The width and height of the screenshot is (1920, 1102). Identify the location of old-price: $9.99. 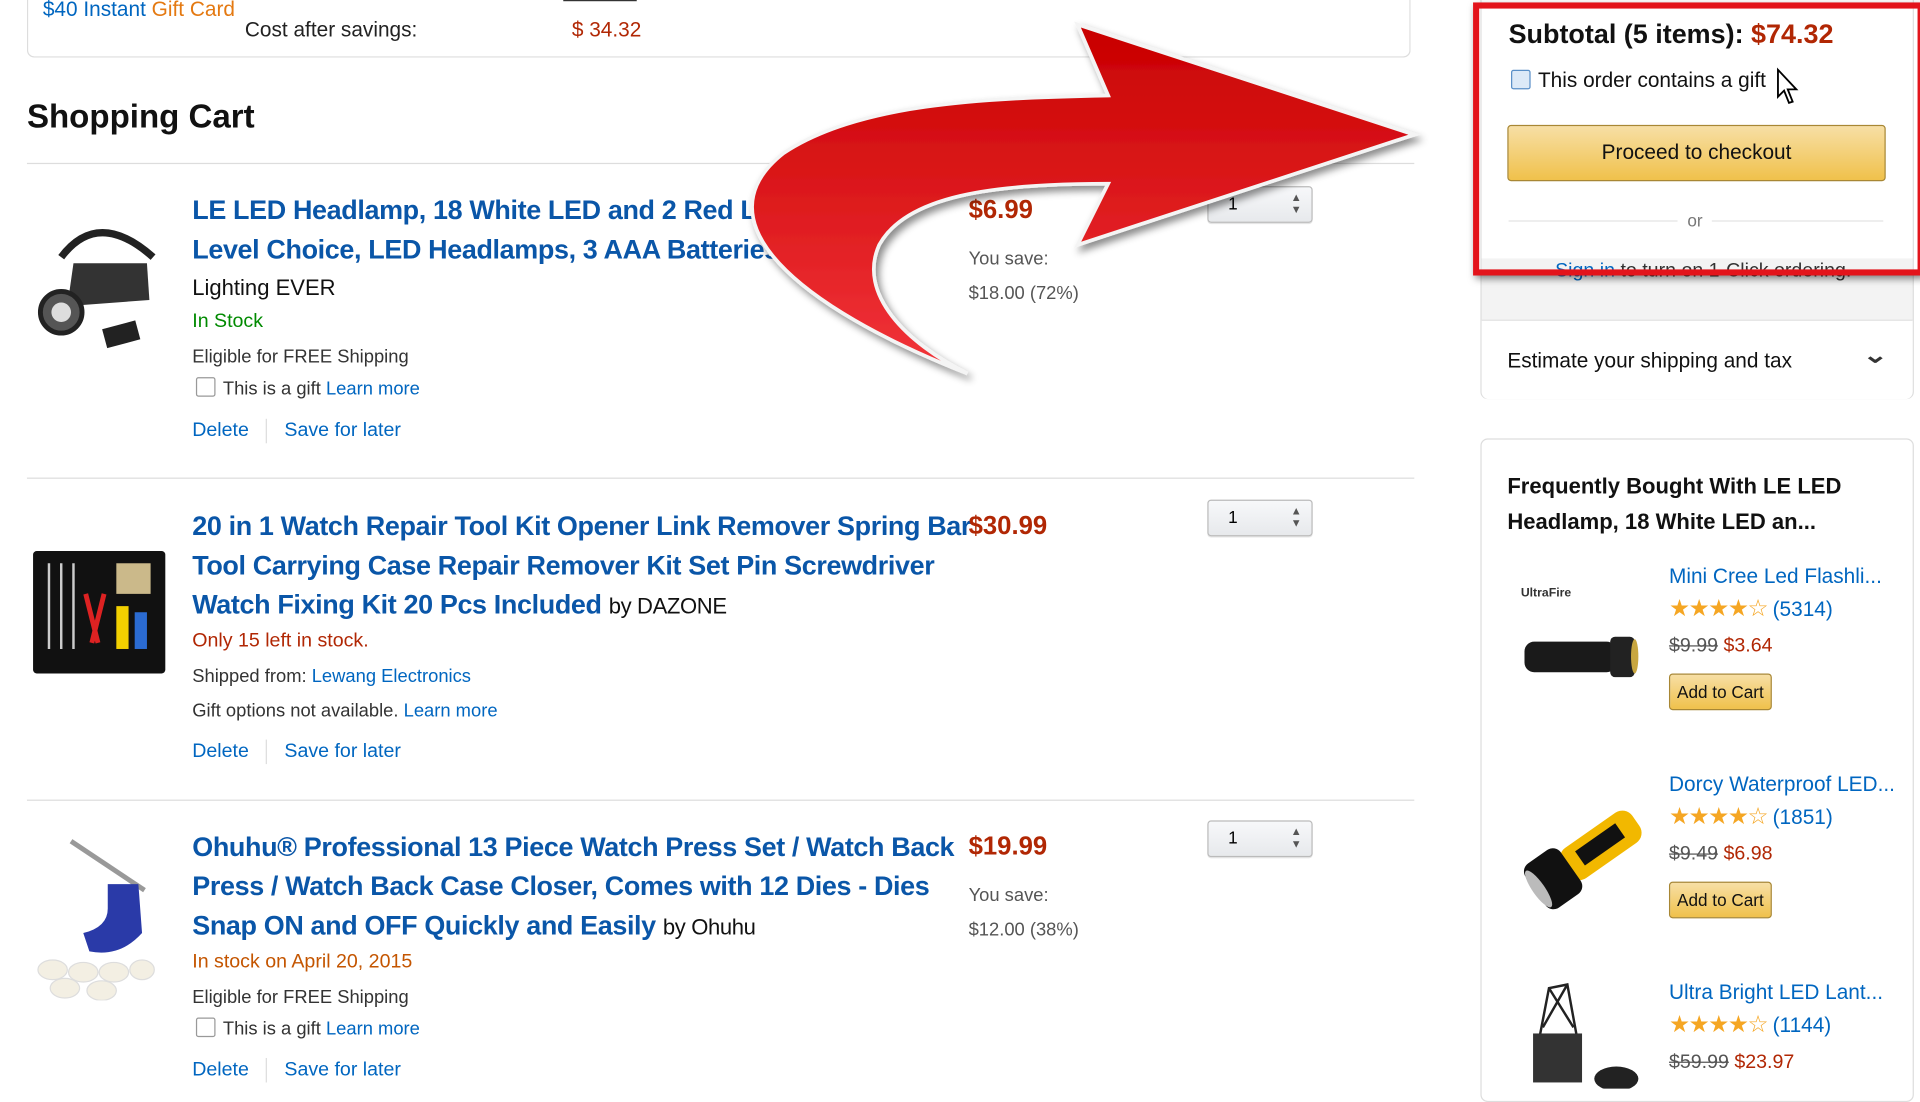
(1693, 646).